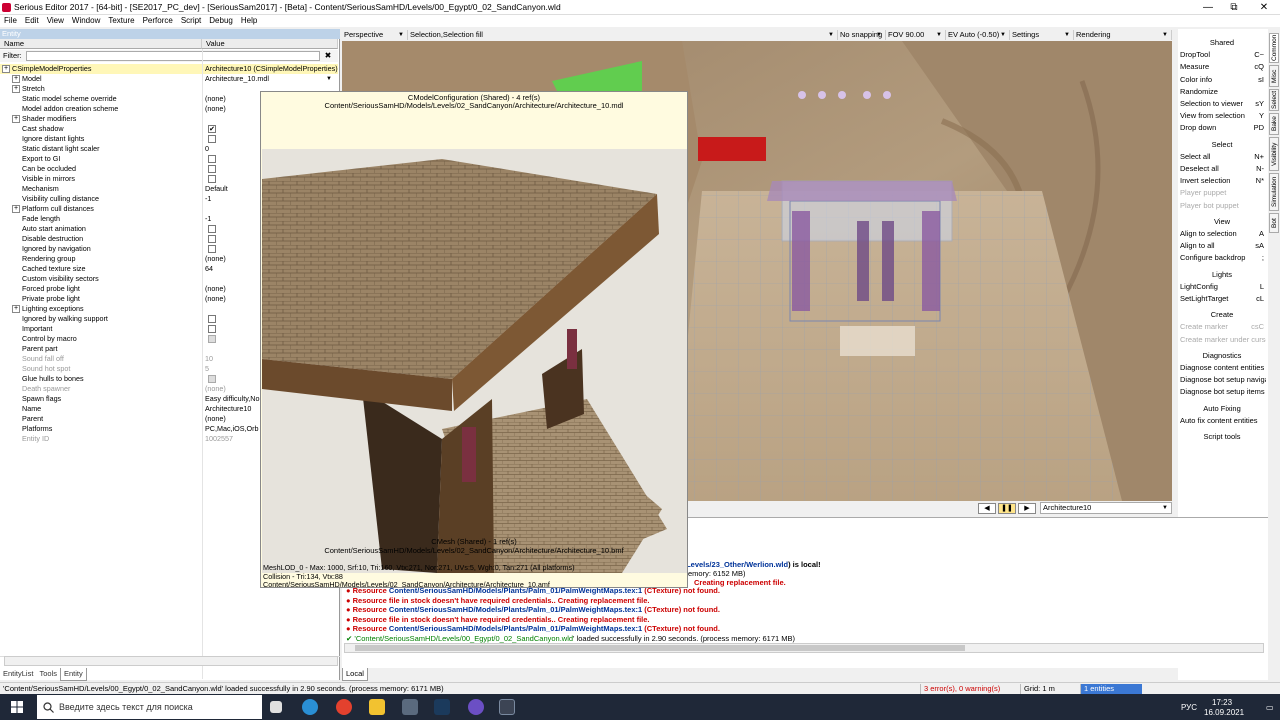  I want to click on clock-time: 17:23, so click(1222, 702).